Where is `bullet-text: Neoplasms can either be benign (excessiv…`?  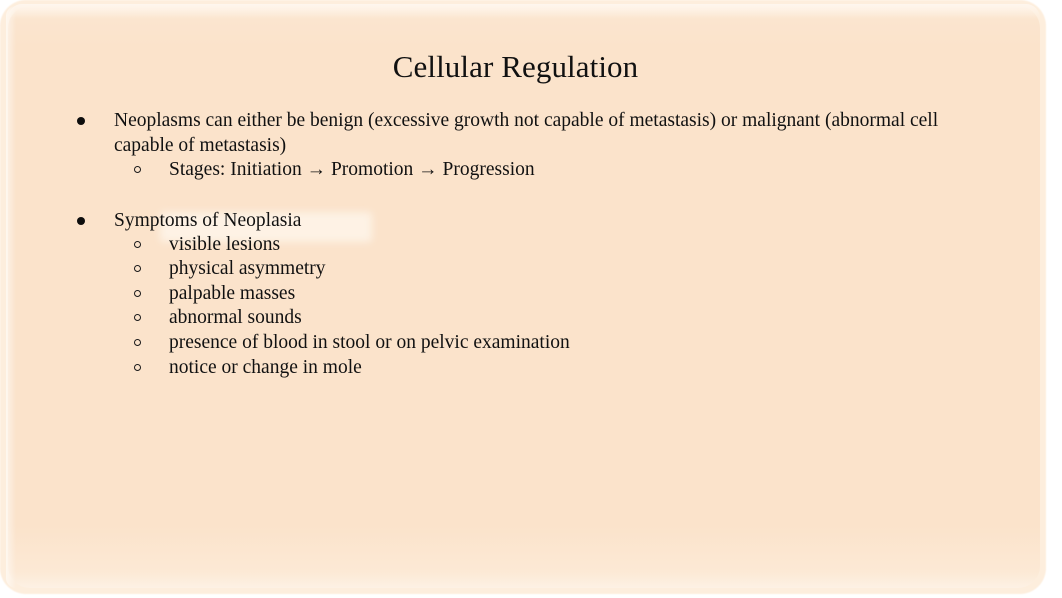
bullet-text: Neoplasms can either be benign (excessiv… is located at coordinates (526, 133).